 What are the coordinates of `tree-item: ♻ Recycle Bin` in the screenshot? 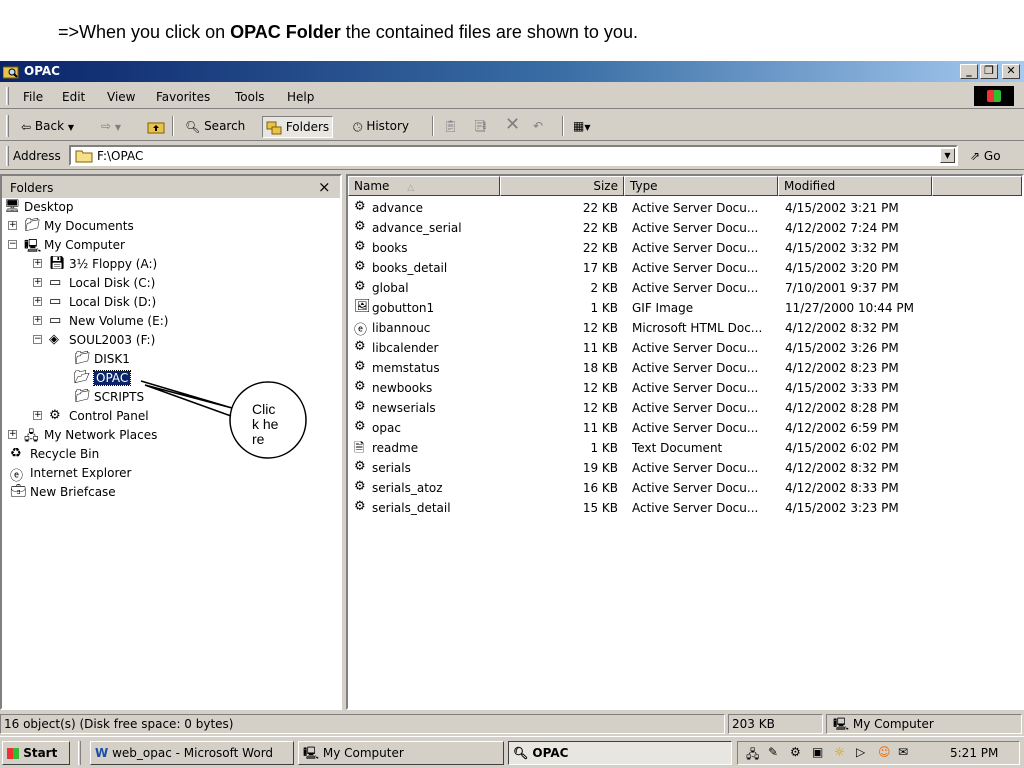 It's located at (167, 454).